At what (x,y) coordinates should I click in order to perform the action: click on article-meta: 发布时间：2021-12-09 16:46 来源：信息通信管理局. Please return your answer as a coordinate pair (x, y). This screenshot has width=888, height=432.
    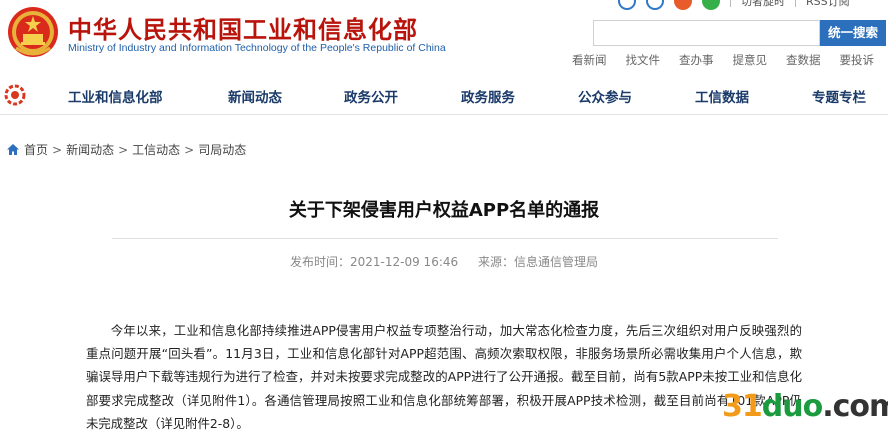
    Looking at the image, I should click on (444, 261).